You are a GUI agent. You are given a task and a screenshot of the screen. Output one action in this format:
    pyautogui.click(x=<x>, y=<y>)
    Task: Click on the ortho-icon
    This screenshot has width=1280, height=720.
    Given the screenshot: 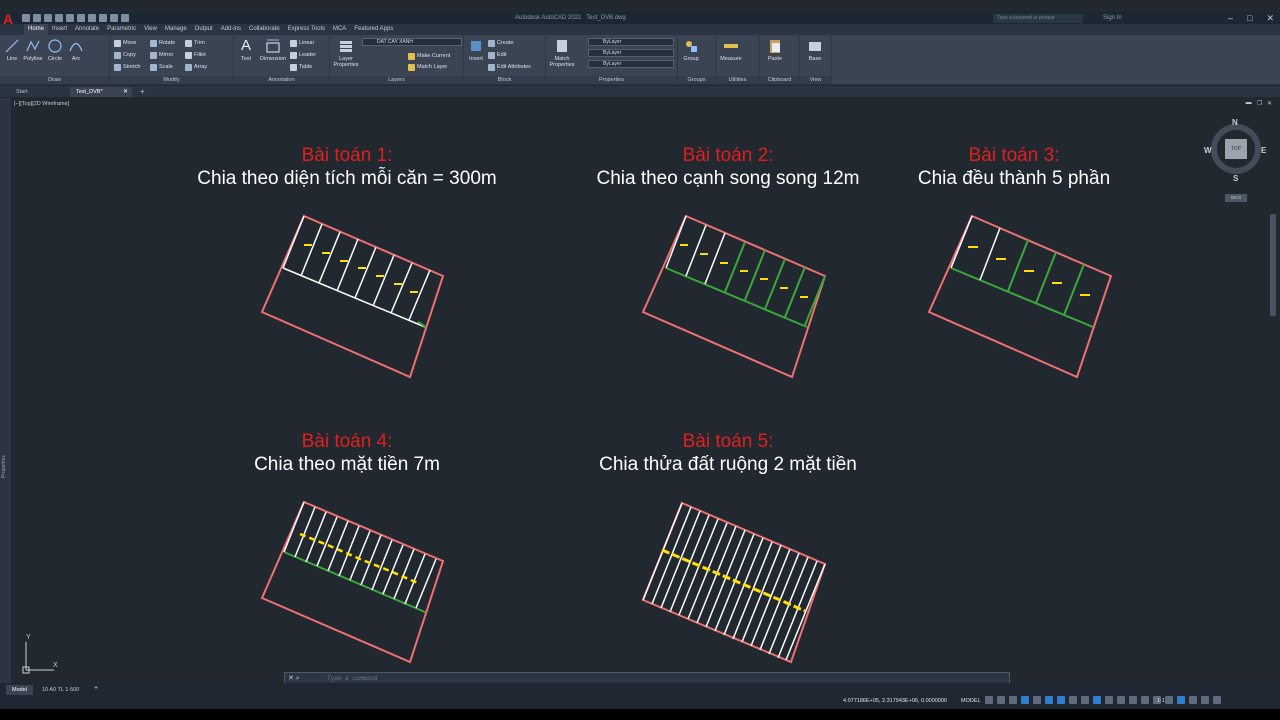 What is the action you would take?
    pyautogui.click(x=1013, y=700)
    